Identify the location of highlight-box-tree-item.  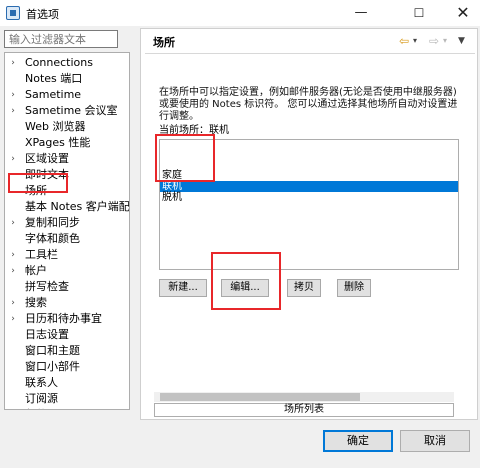
(38, 183).